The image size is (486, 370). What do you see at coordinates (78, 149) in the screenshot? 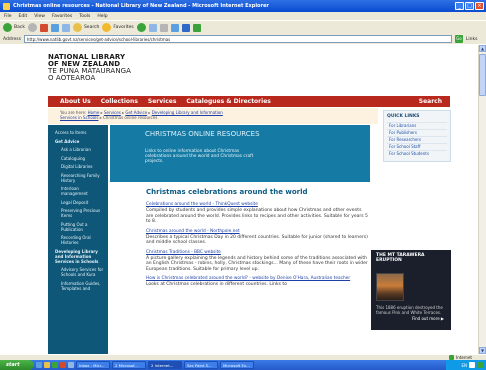
I see `left-nav-item: Ask a Librarian` at bounding box center [78, 149].